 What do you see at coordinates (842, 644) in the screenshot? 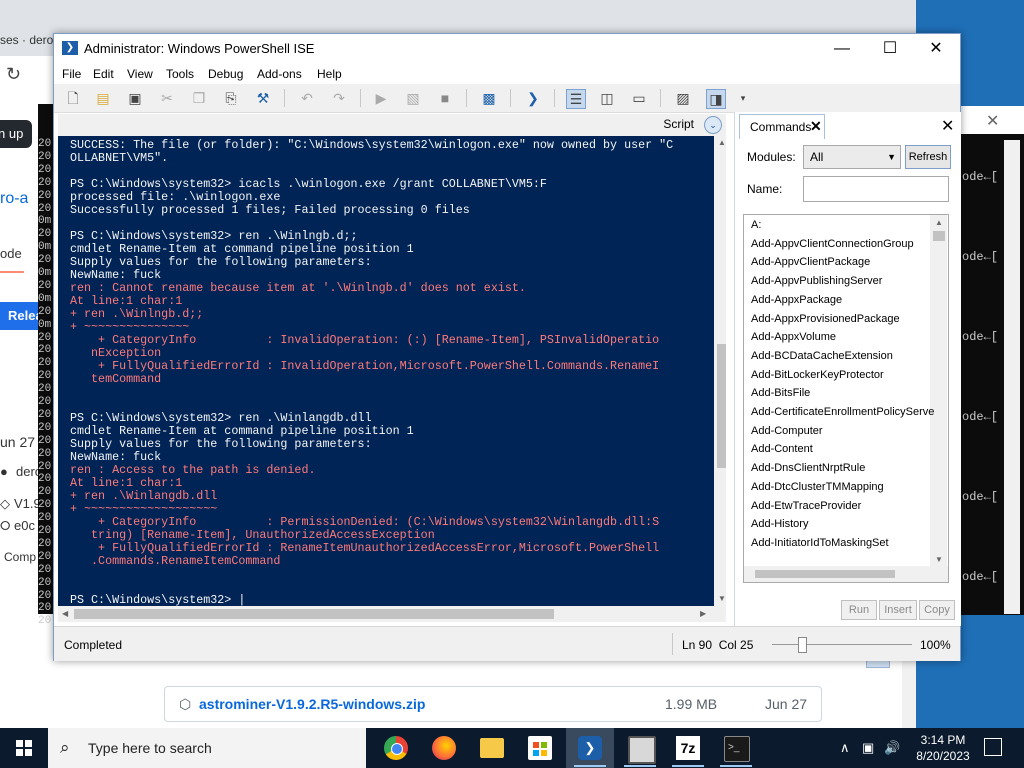
I see `zoom-slider-track` at bounding box center [842, 644].